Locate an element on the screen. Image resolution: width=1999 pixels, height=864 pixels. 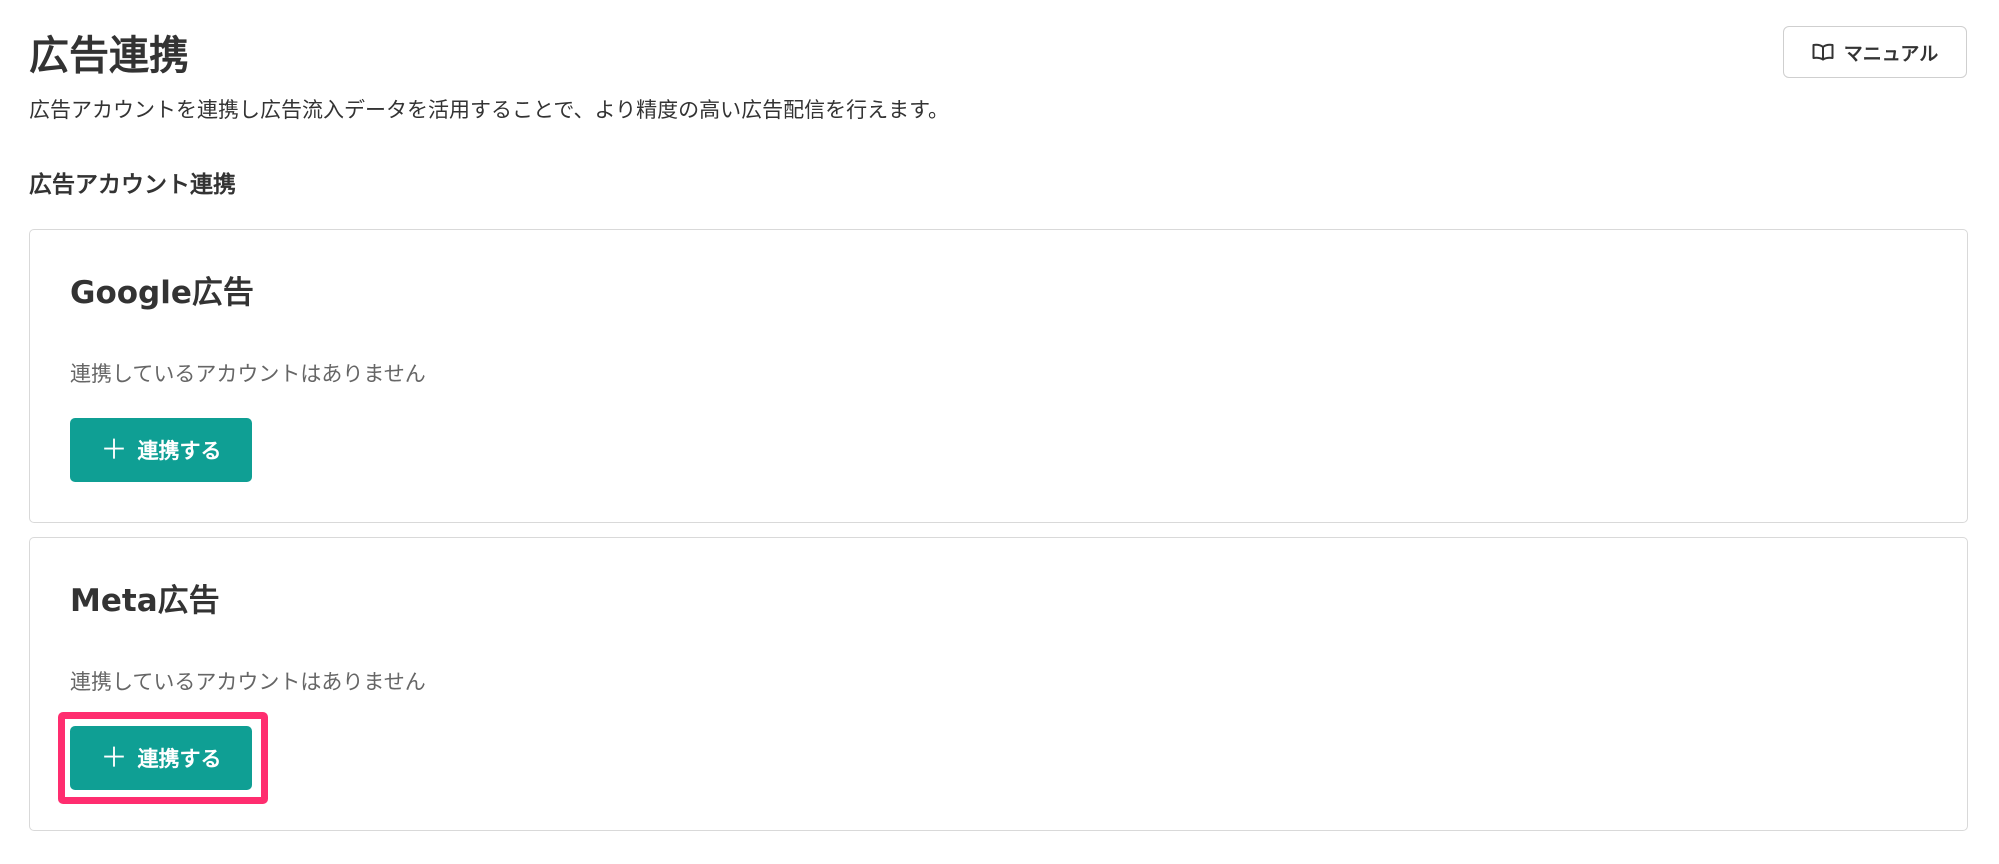
card-title: Meta広告 is located at coordinates (145, 601).